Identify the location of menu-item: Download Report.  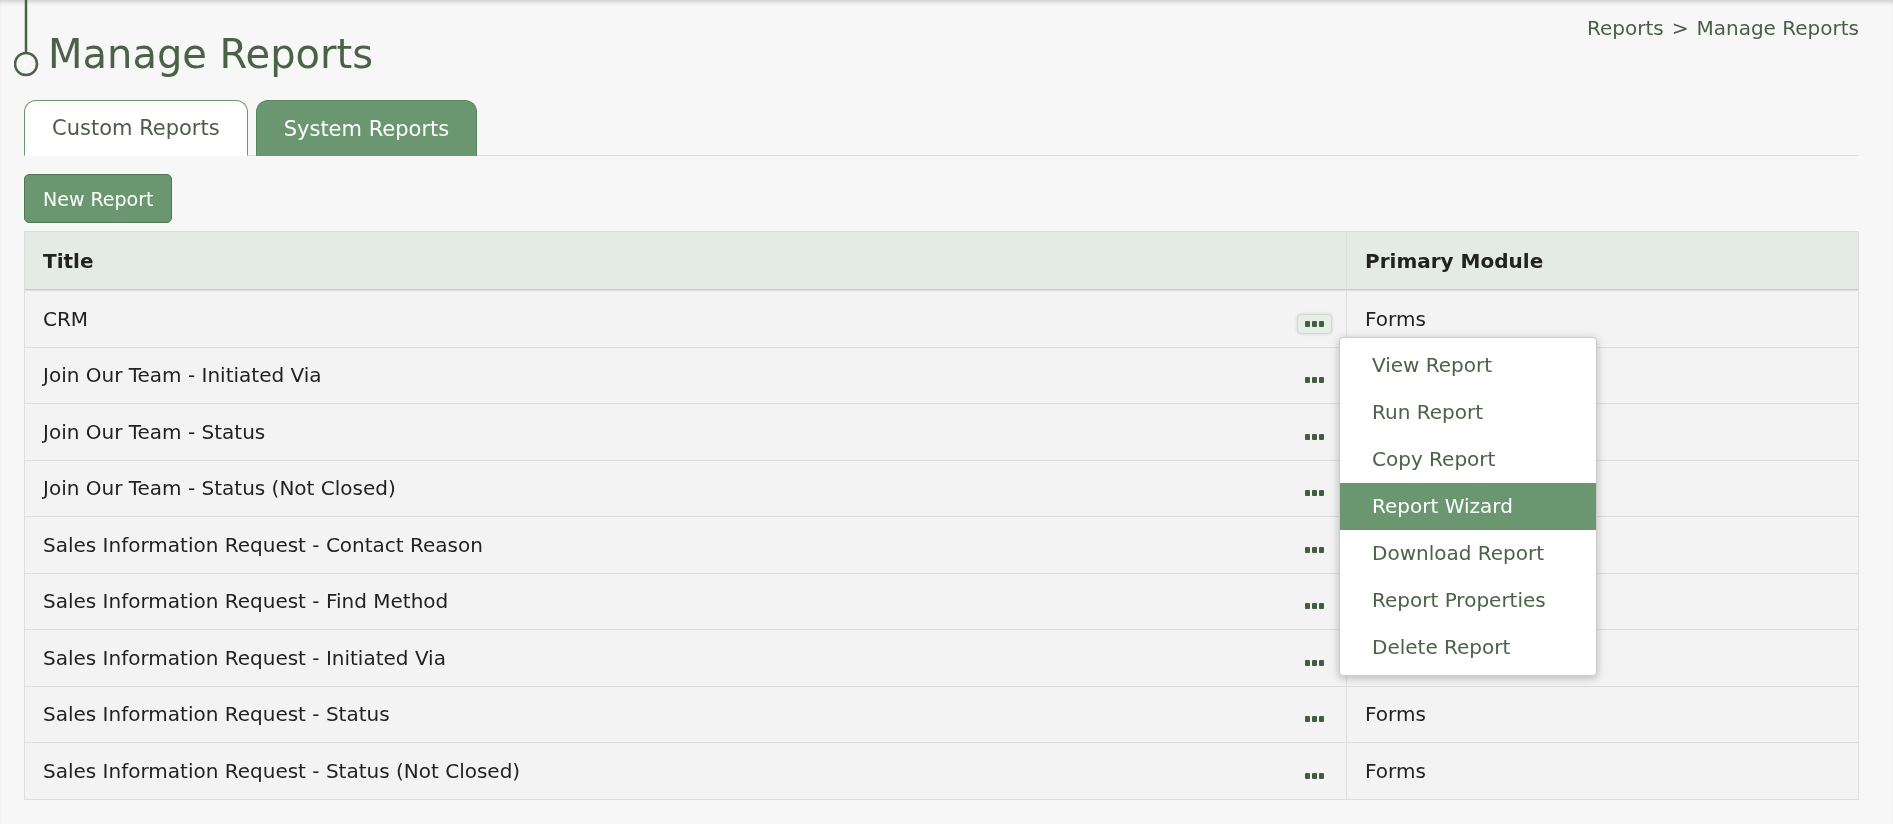
(1468, 553).